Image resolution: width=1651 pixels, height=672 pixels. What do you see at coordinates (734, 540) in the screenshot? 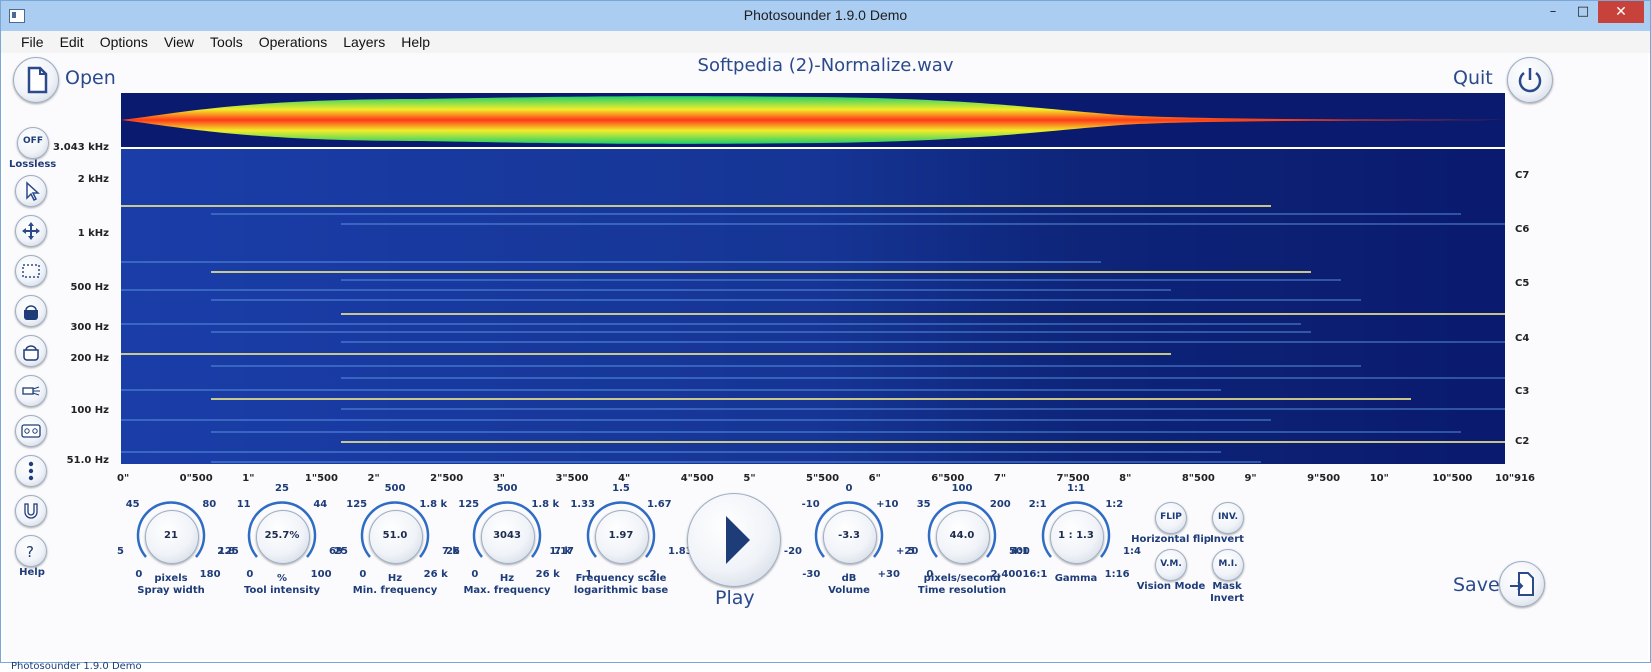
I see `play-button` at bounding box center [734, 540].